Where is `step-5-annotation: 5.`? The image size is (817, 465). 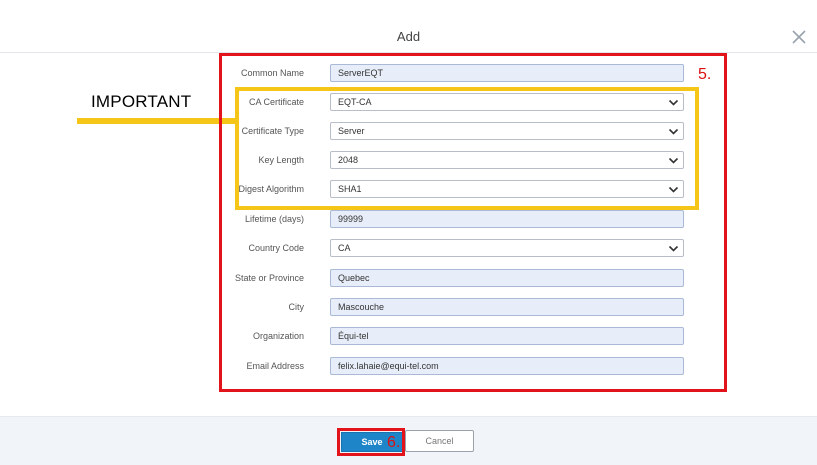 step-5-annotation: 5. is located at coordinates (705, 74).